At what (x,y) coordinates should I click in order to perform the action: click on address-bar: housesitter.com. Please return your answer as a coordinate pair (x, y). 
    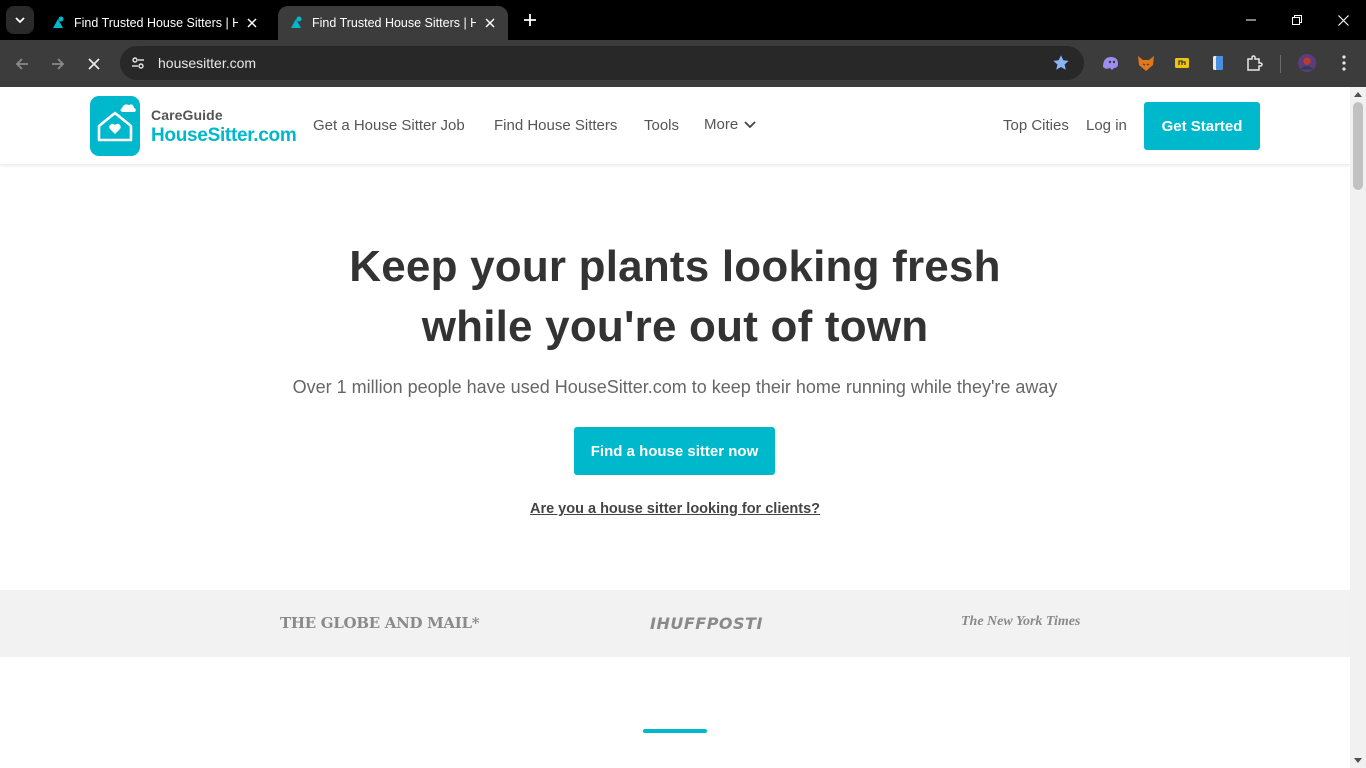
    Looking at the image, I should click on (602, 63).